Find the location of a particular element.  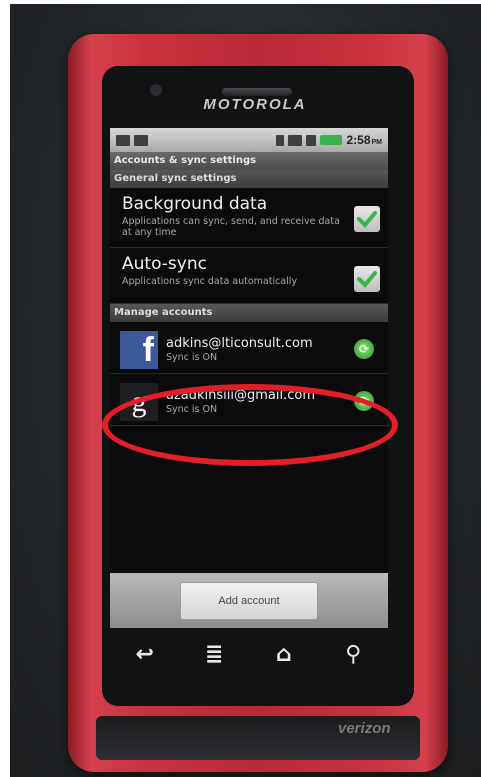

add-account-button: Add account is located at coordinates (249, 600).